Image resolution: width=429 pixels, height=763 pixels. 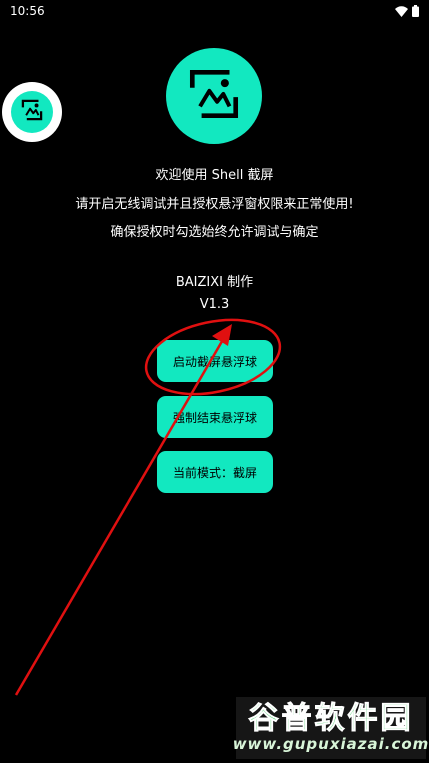 I want to click on watermark: 谷普软件园 www.gupuxiazai.com, so click(x=330, y=728).